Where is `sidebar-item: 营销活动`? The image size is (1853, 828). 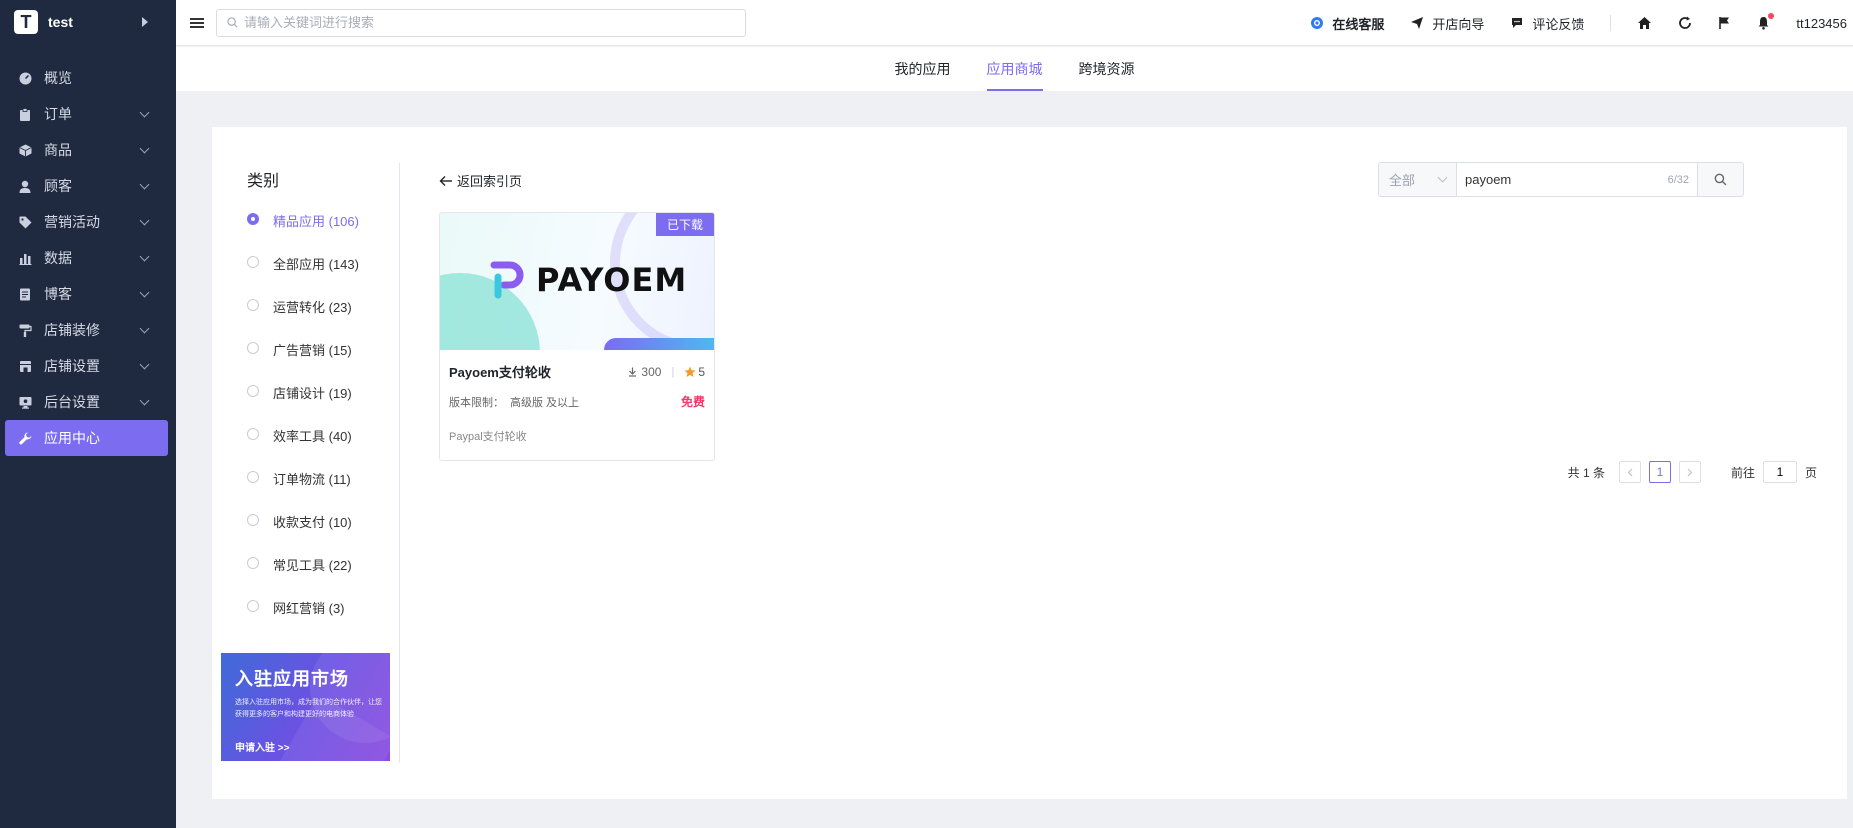
sidebar-item: 营销活动 is located at coordinates (88, 222).